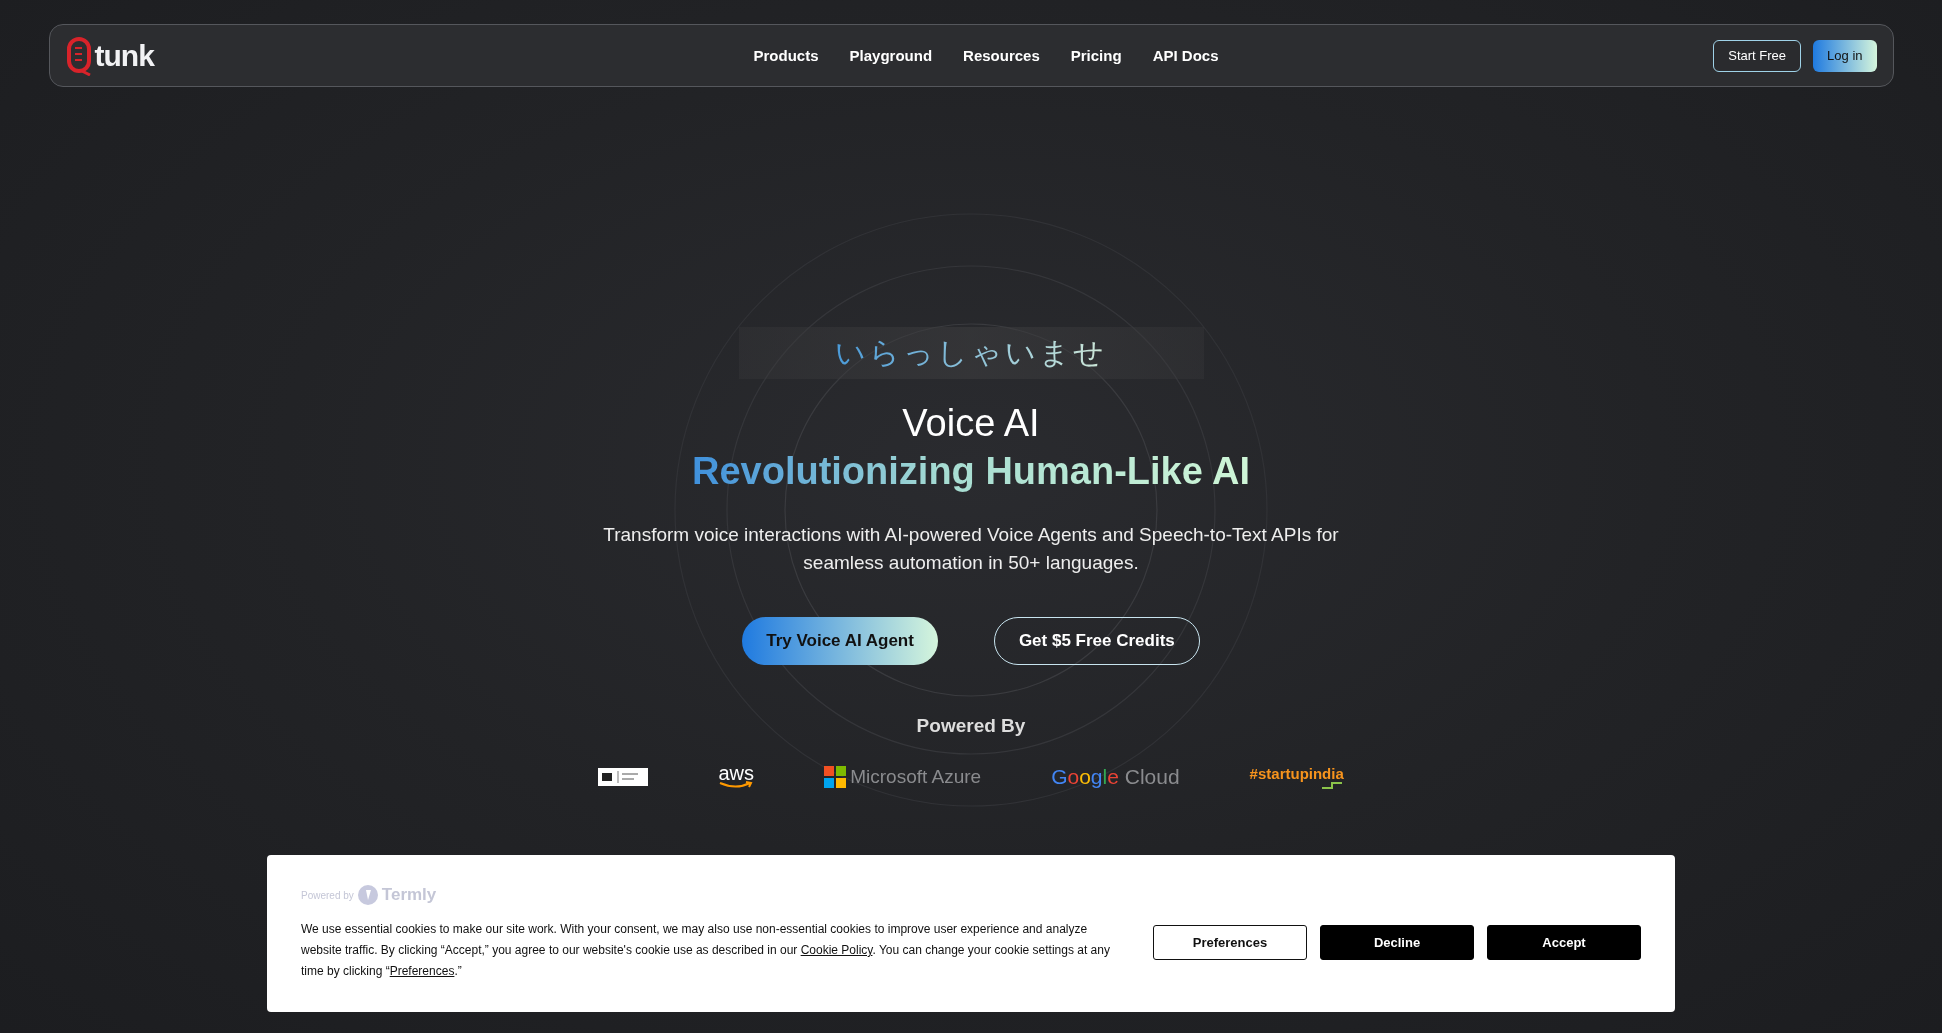 This screenshot has width=1942, height=1033. What do you see at coordinates (1757, 55) in the screenshot?
I see `start-free-button: Start Free` at bounding box center [1757, 55].